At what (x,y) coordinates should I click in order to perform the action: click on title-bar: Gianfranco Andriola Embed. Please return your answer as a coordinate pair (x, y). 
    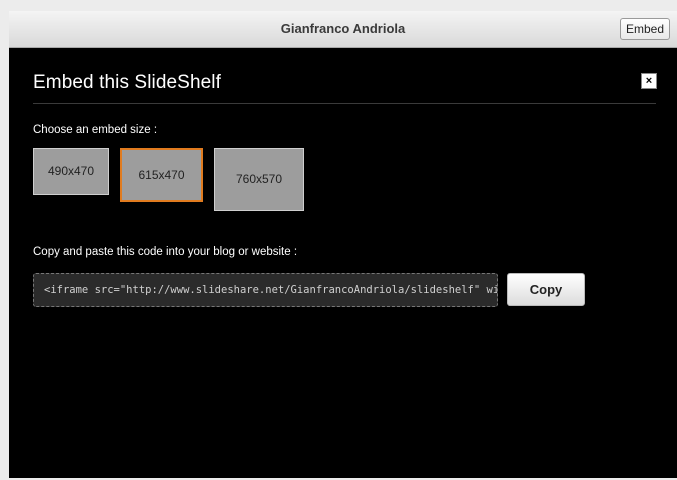
    Looking at the image, I should click on (343, 29).